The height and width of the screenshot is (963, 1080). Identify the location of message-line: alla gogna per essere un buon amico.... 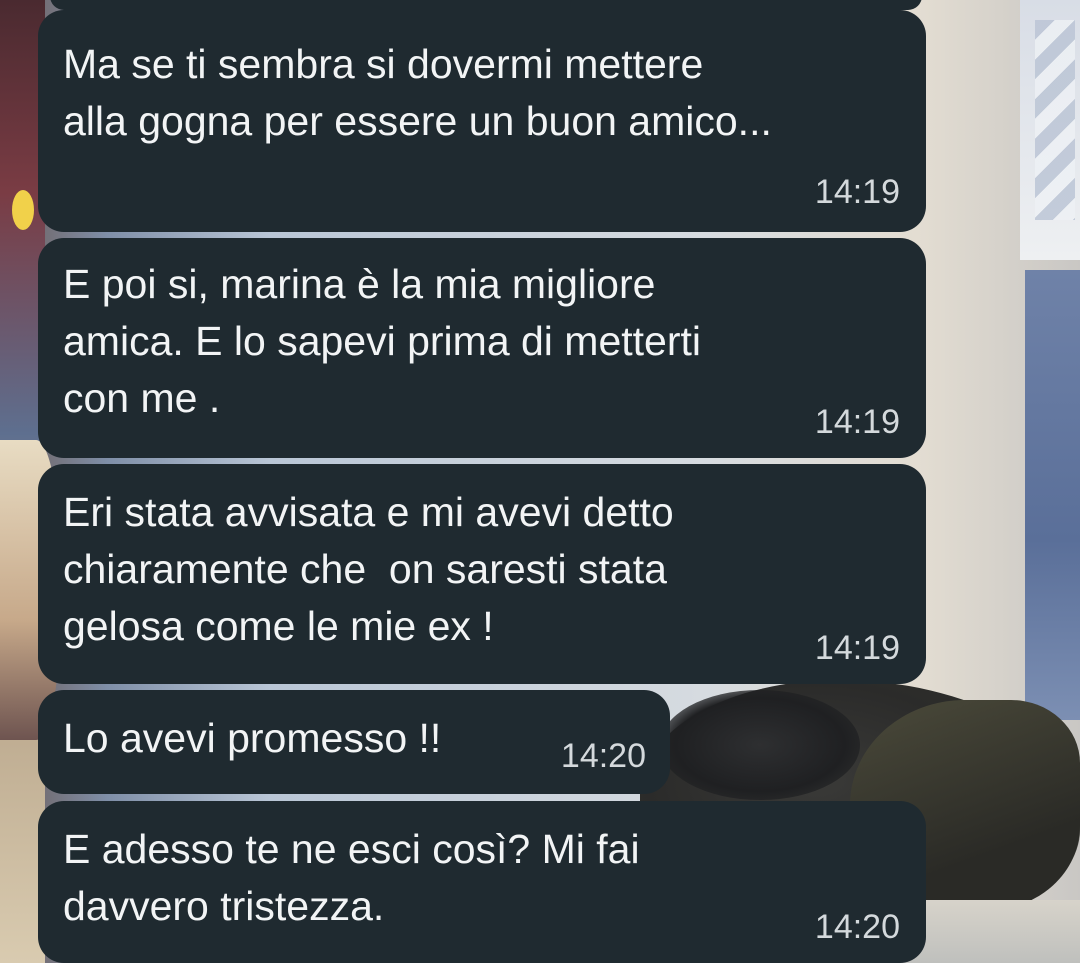
(417, 121).